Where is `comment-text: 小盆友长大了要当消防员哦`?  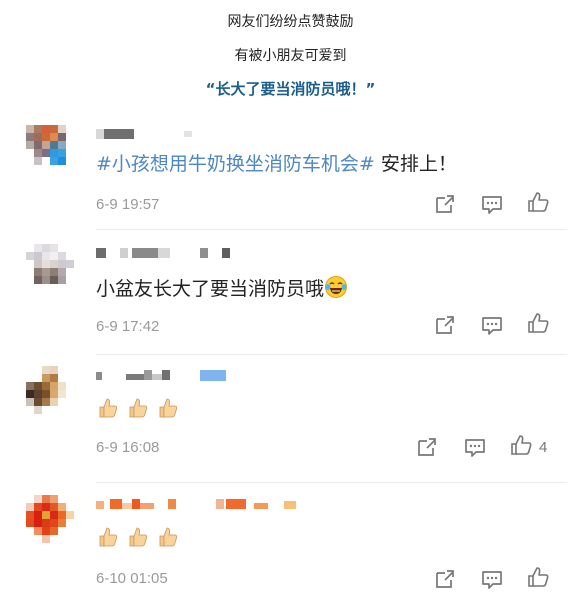
comment-text: 小盆友长大了要当消防员哦 is located at coordinates (222, 289).